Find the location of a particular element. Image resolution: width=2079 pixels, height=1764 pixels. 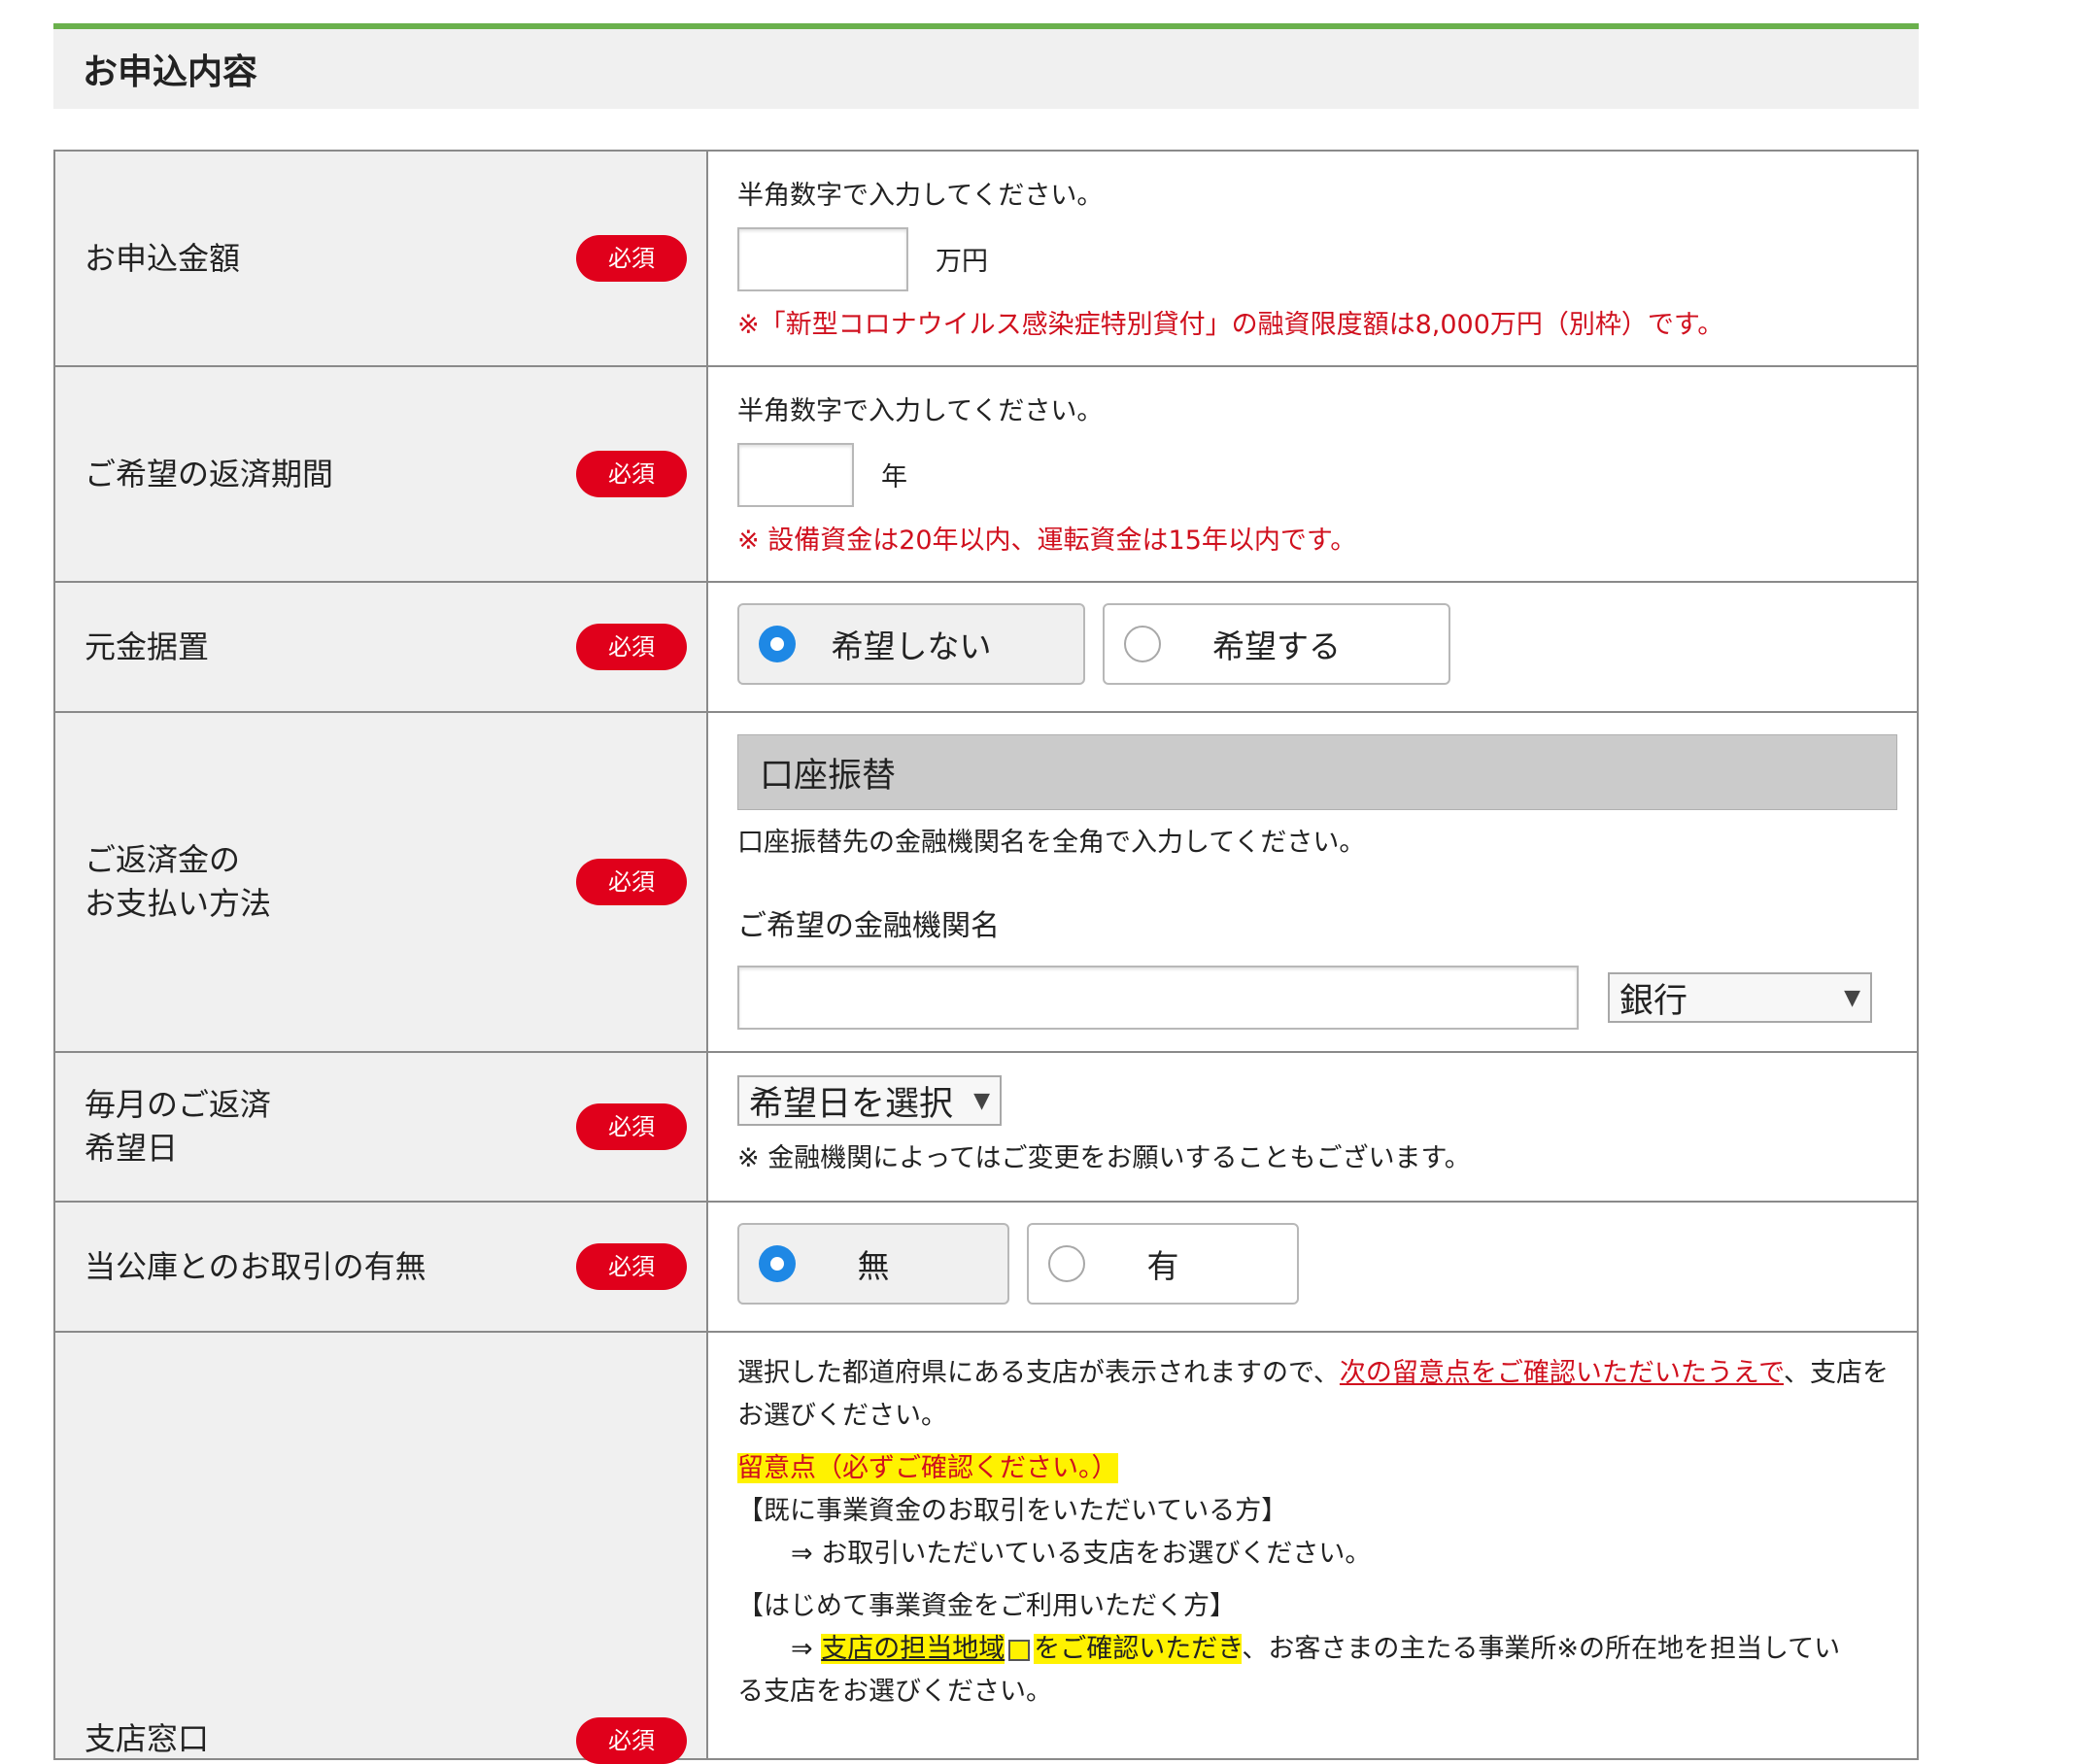

bank-name-heading: ご希望の金融機関名 is located at coordinates (869, 926).